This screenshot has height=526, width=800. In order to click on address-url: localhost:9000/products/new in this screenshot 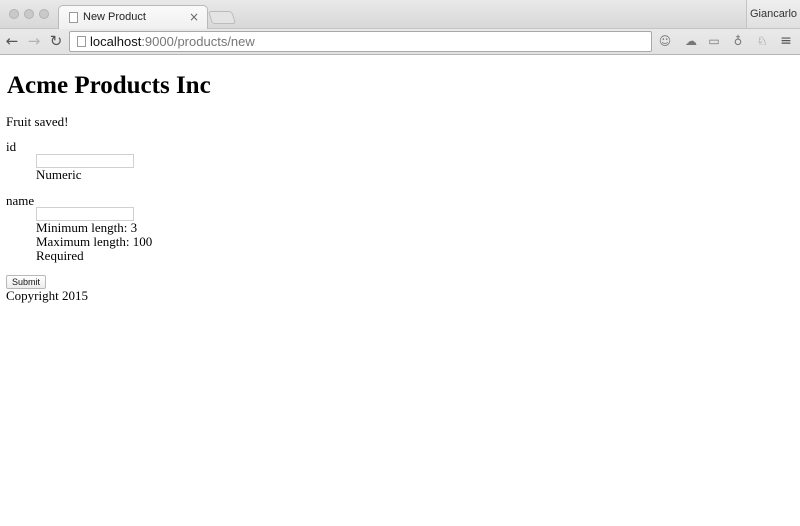, I will do `click(172, 42)`.